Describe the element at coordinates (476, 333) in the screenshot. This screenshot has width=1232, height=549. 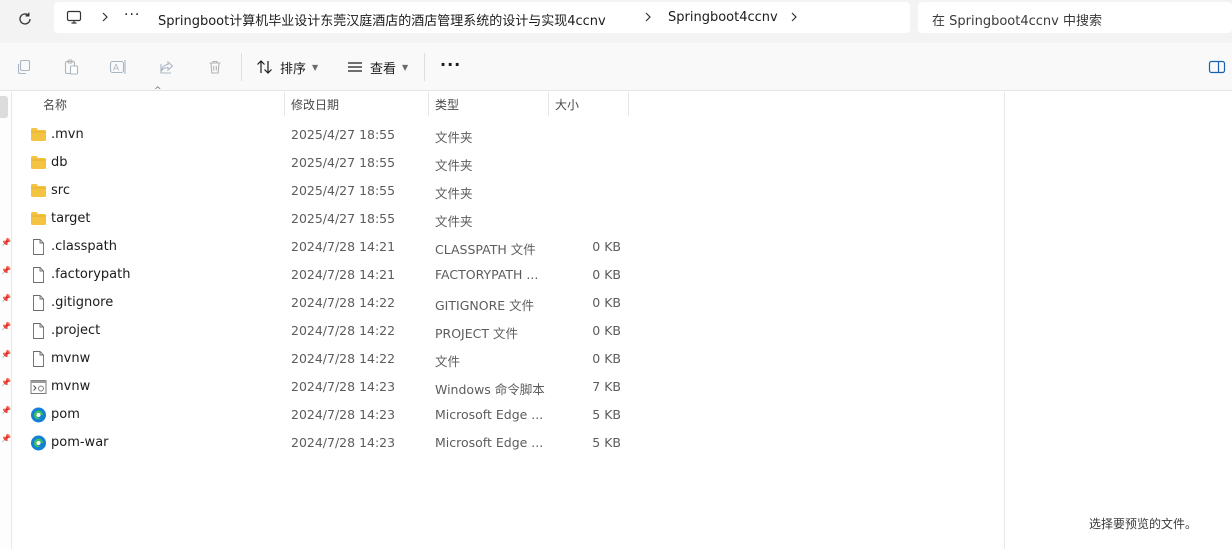
I see `file-type: PROJECT 文件` at that location.